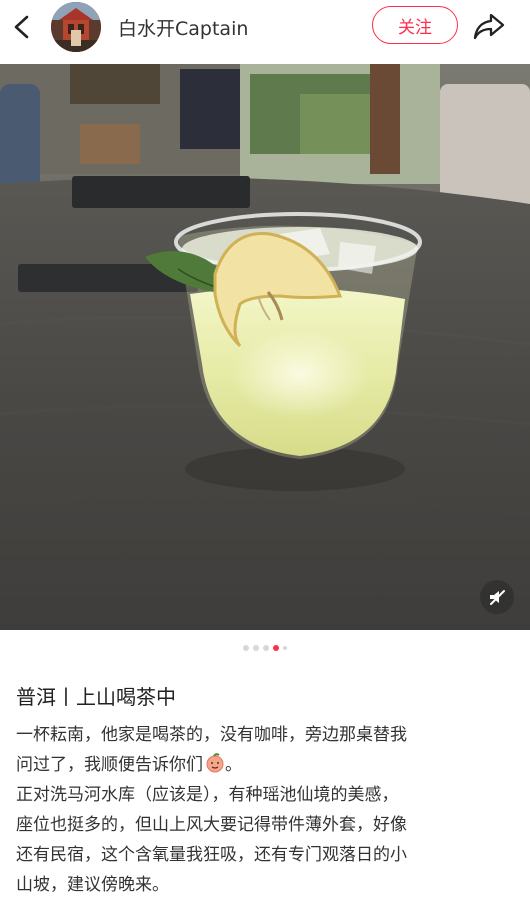 Image resolution: width=530 pixels, height=900 pixels. I want to click on share-button, so click(489, 26).